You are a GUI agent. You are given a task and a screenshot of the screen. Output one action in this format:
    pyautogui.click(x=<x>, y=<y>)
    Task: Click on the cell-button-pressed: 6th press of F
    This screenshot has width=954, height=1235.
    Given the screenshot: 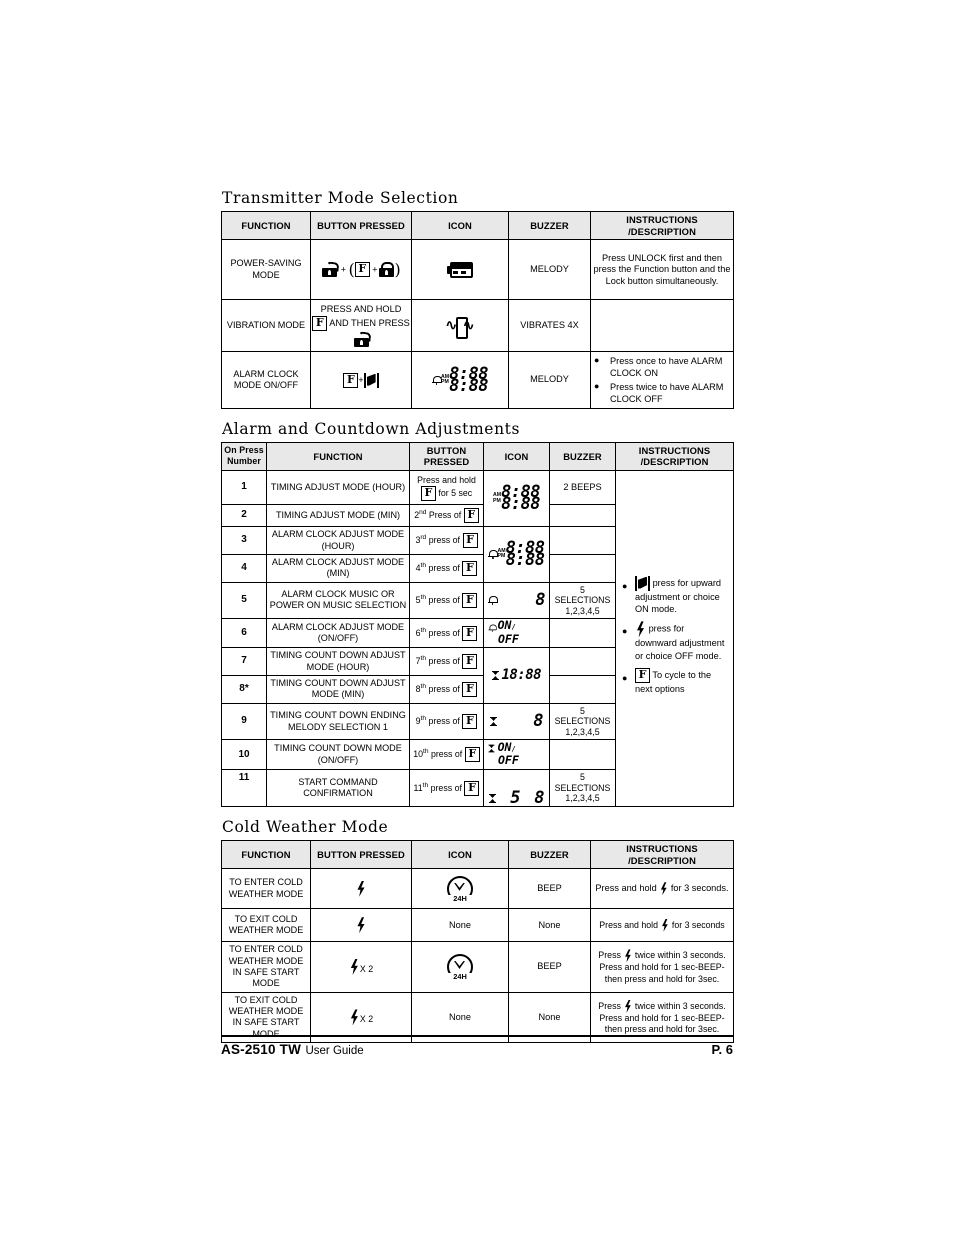 What is the action you would take?
    pyautogui.click(x=446, y=633)
    